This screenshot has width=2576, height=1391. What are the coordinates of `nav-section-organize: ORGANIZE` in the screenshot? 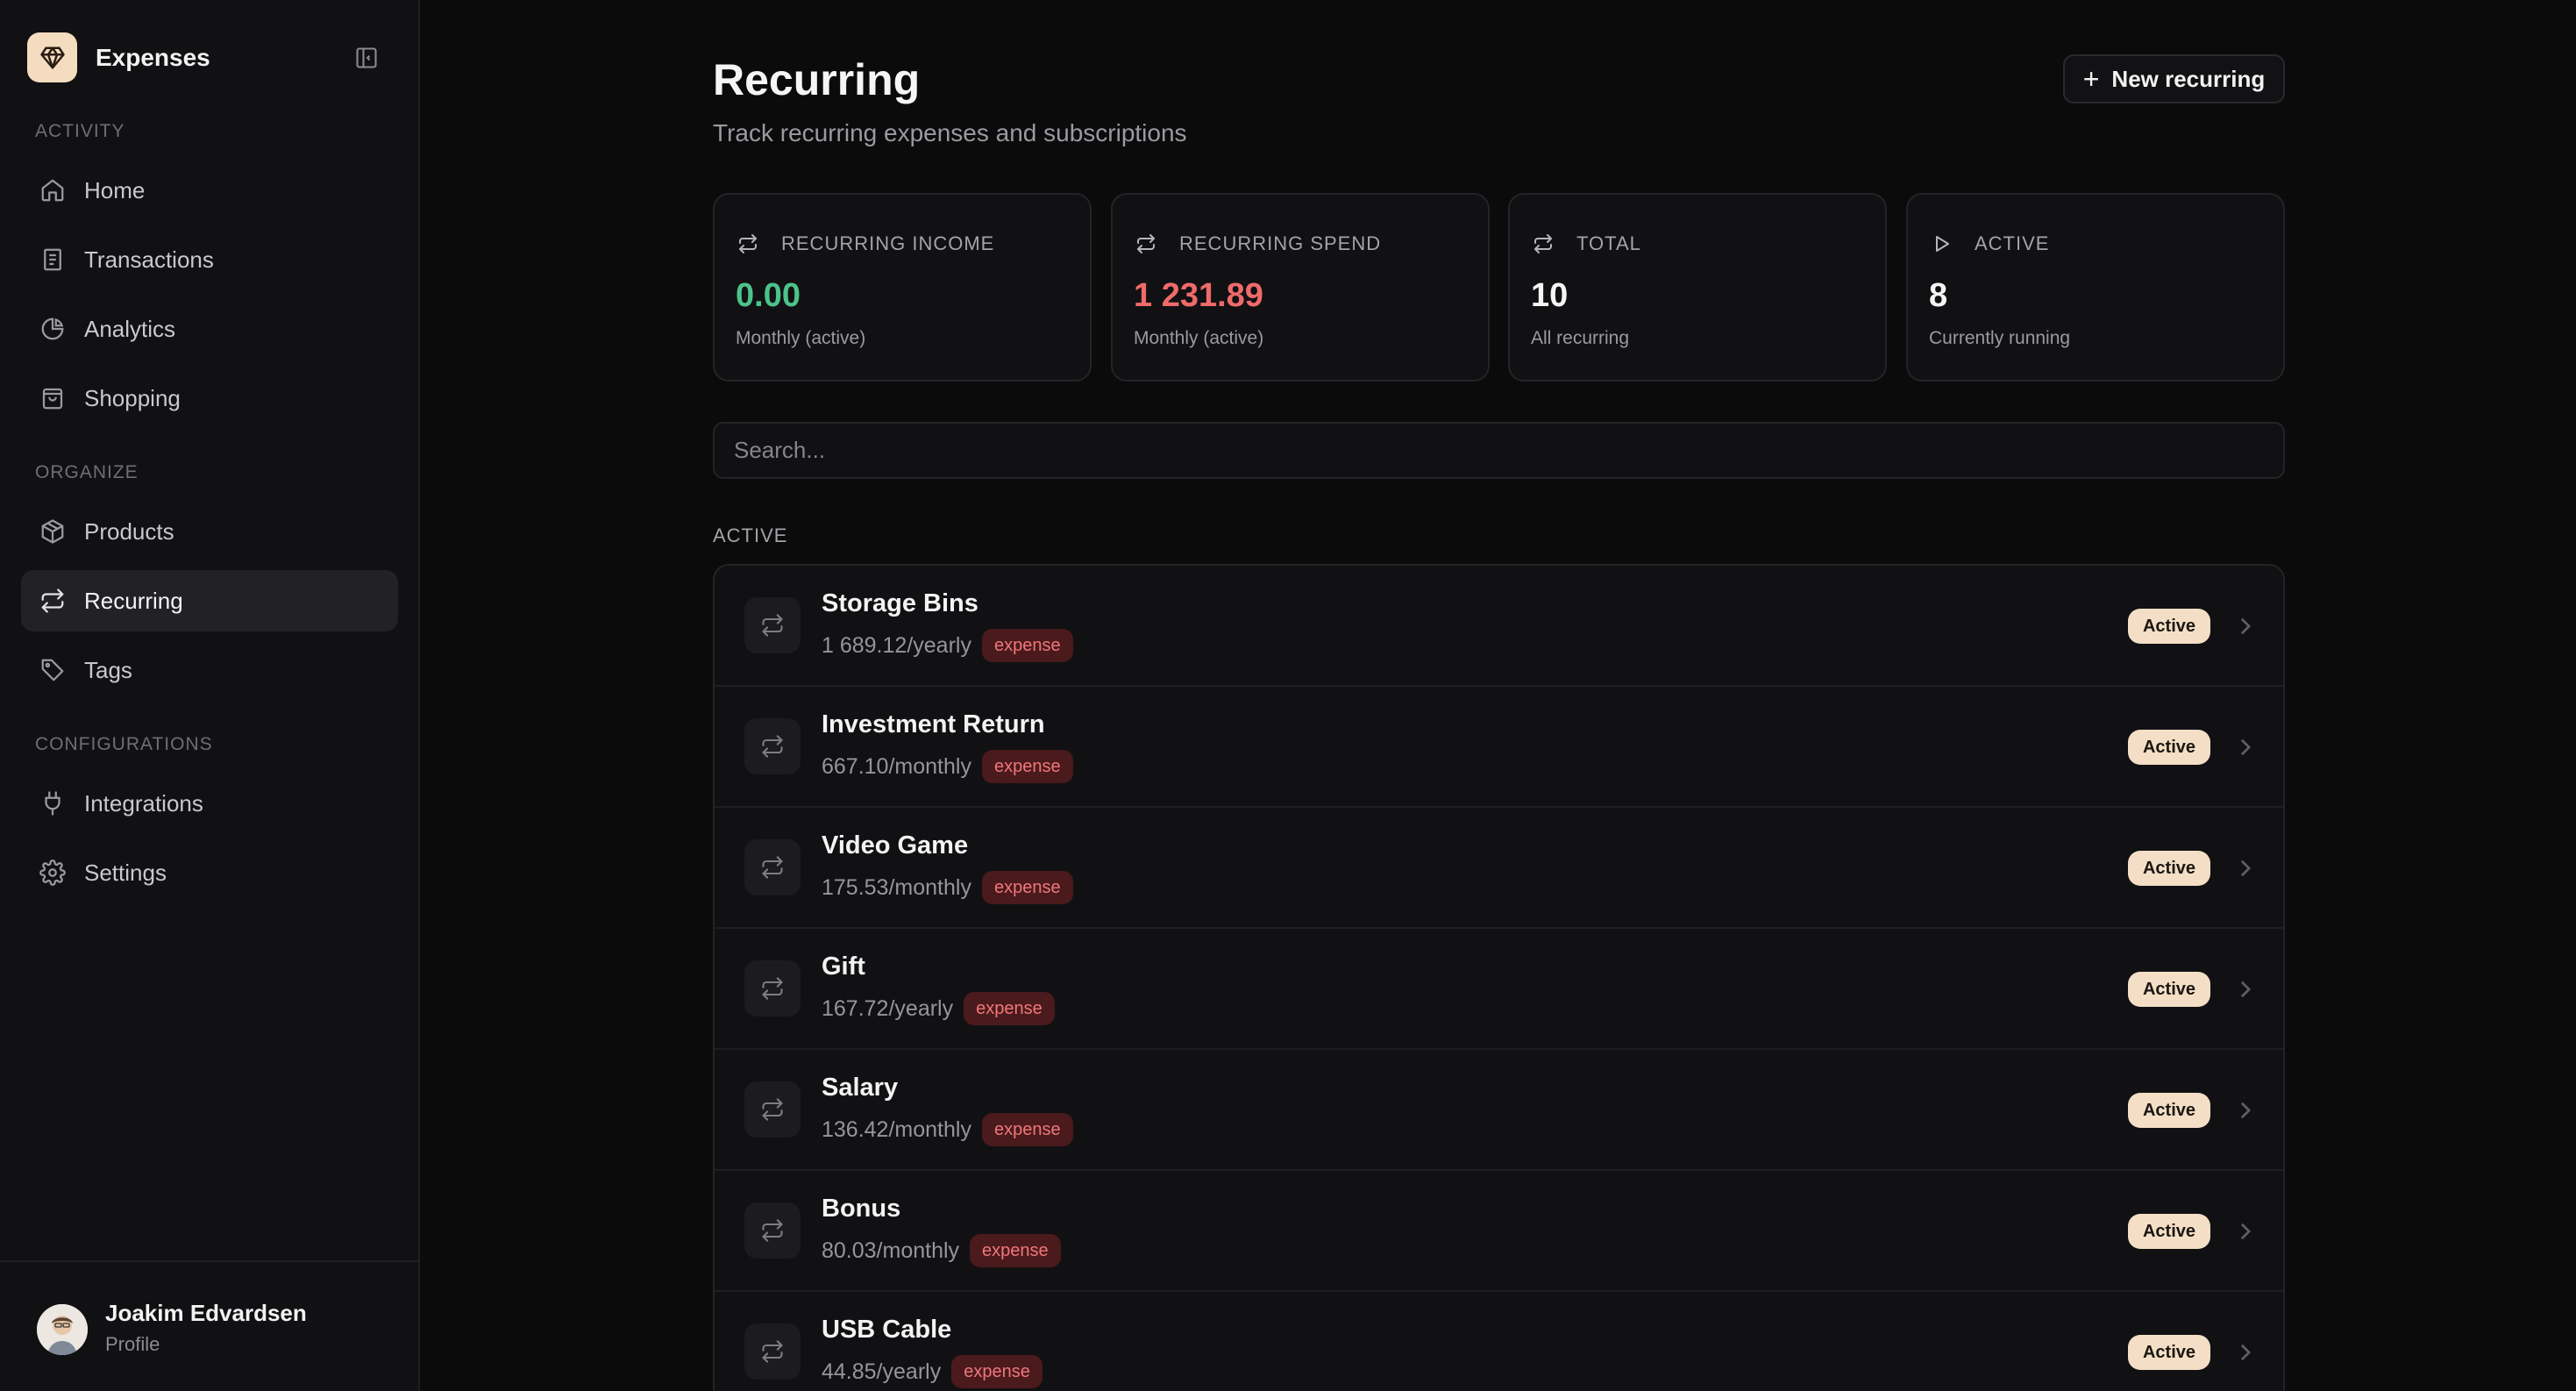 It's located at (87, 472).